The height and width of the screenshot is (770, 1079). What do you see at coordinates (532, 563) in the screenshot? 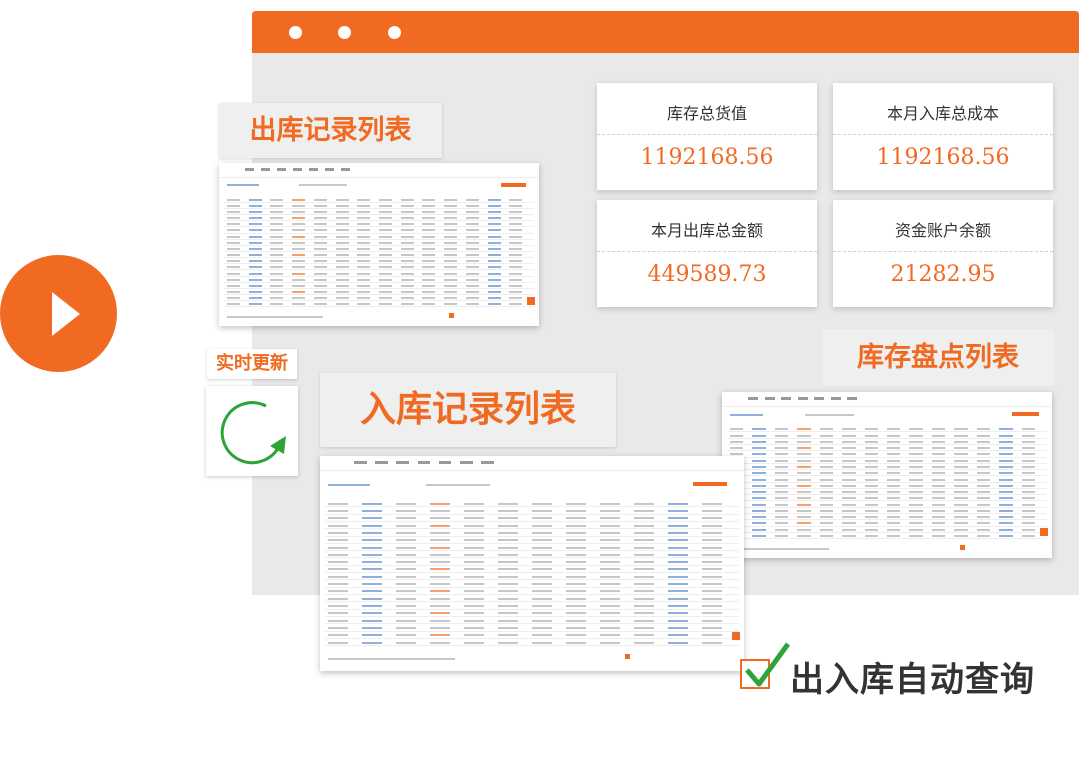
I see `inbound-list-screenshot` at bounding box center [532, 563].